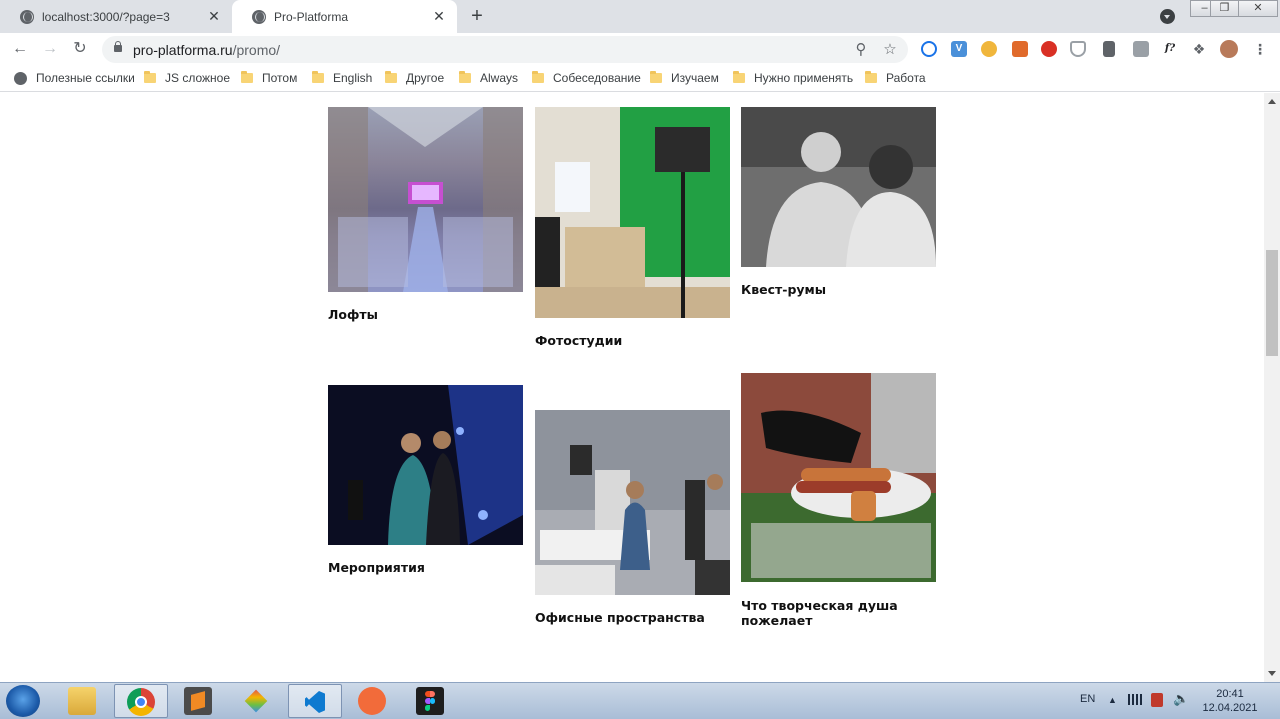 The height and width of the screenshot is (719, 1280). Describe the element at coordinates (1167, 16) in the screenshot. I see `tab-search-icon` at that location.